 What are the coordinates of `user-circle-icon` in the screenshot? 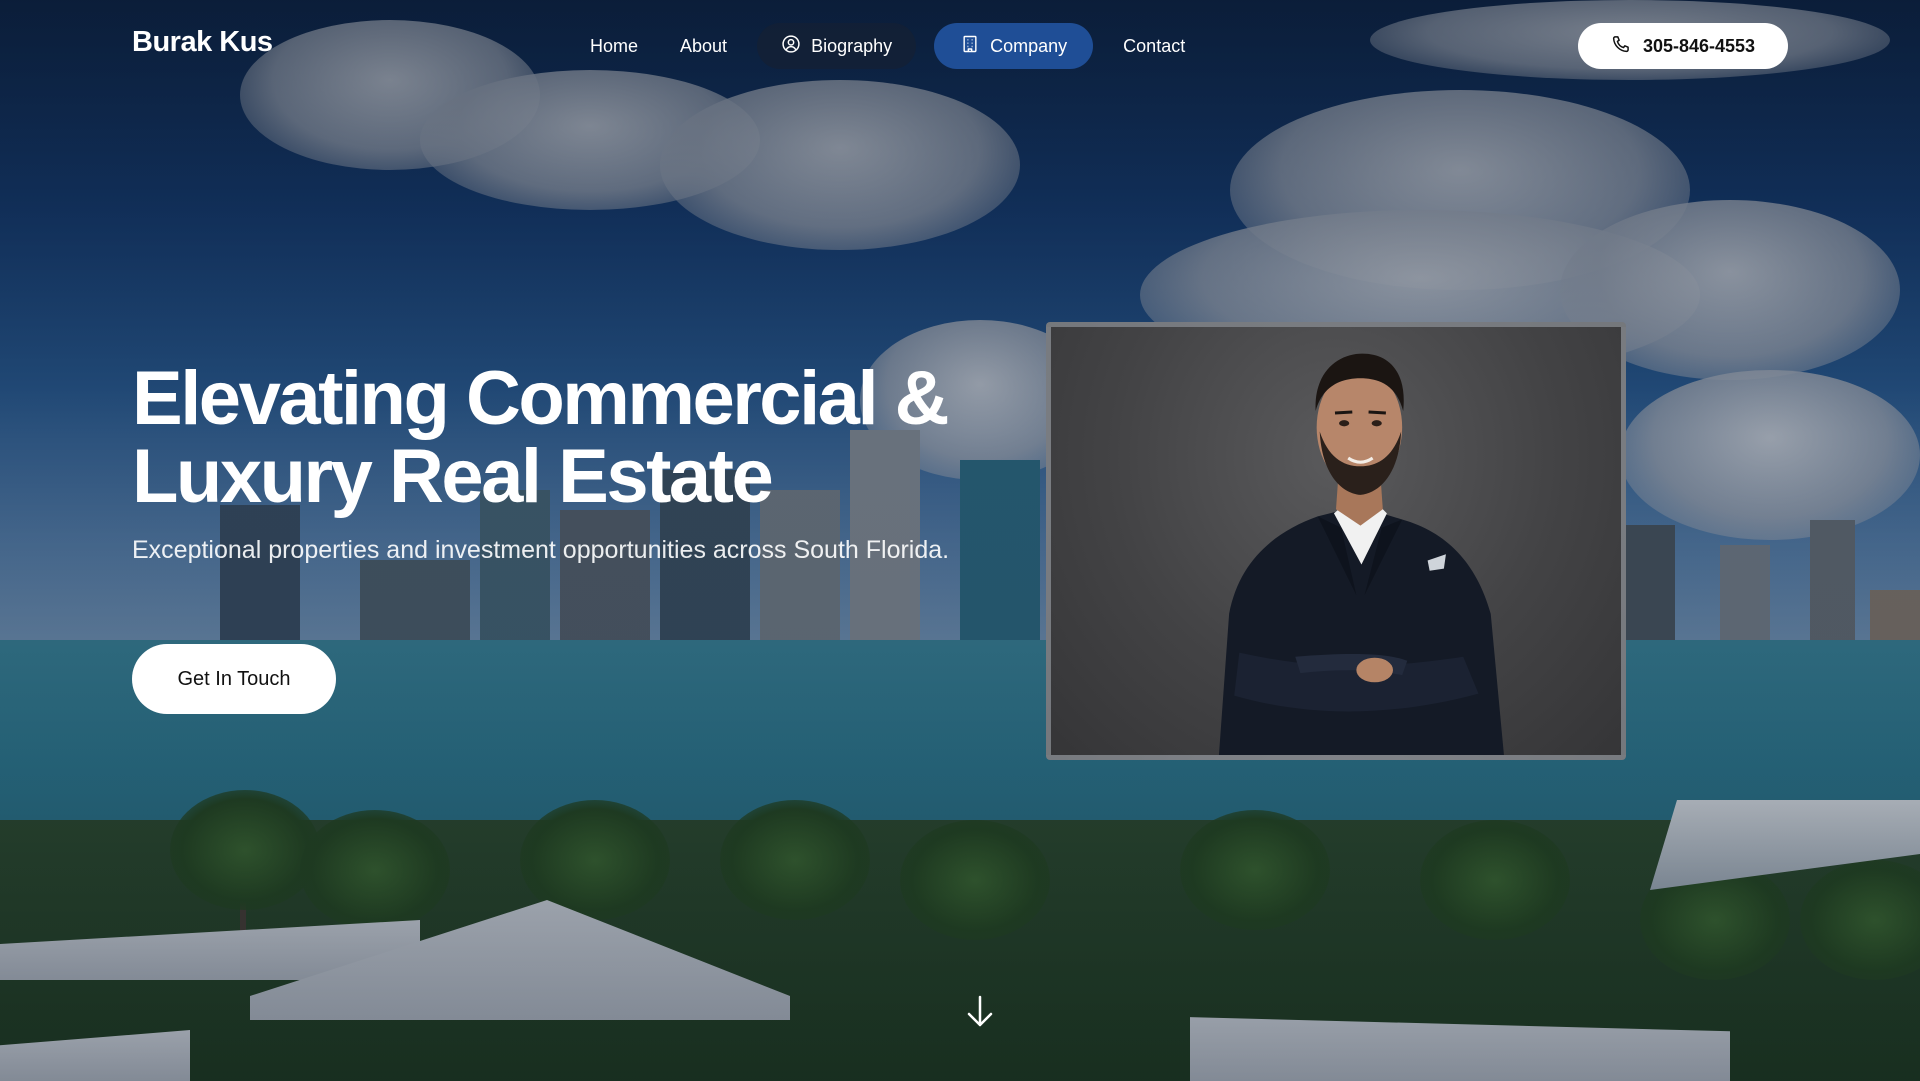 It's located at (791, 46).